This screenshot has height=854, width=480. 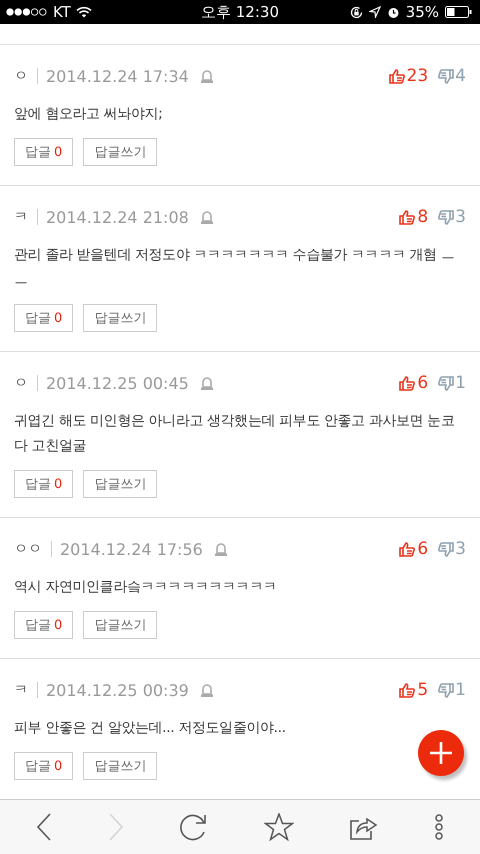 I want to click on add-button, so click(x=441, y=753).